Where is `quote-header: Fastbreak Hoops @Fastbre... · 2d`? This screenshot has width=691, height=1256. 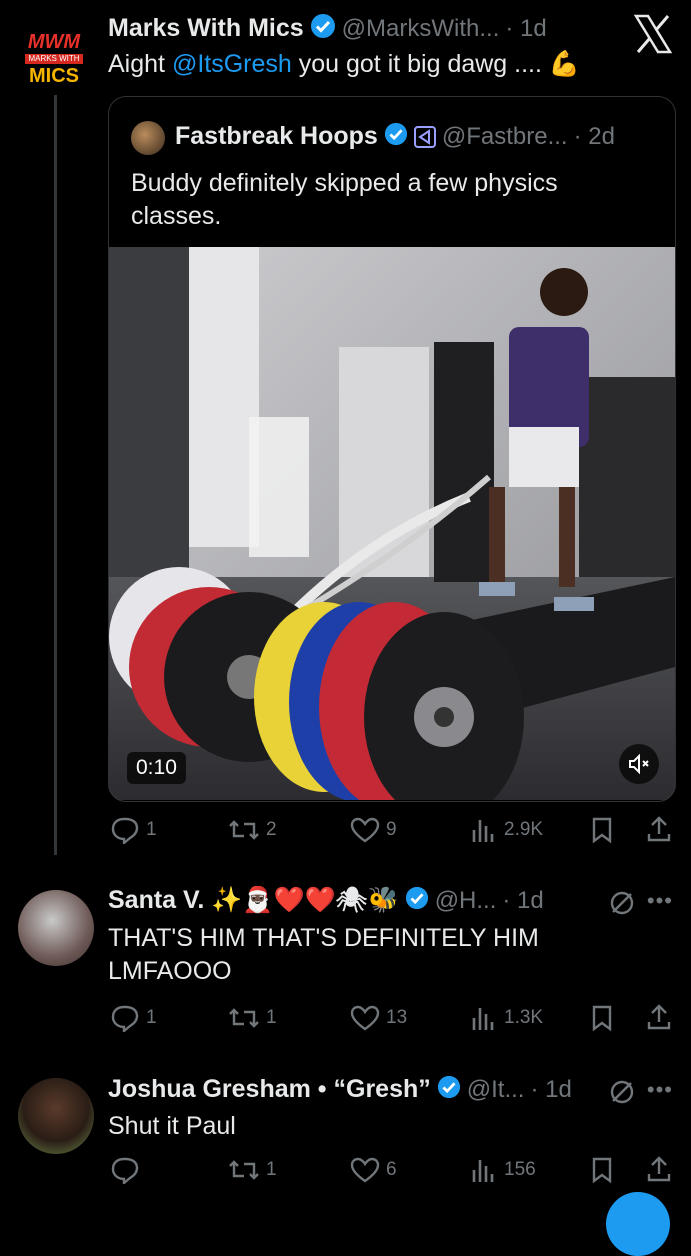
quote-header: Fastbreak Hoops @Fastbre... · 2d is located at coordinates (395, 136).